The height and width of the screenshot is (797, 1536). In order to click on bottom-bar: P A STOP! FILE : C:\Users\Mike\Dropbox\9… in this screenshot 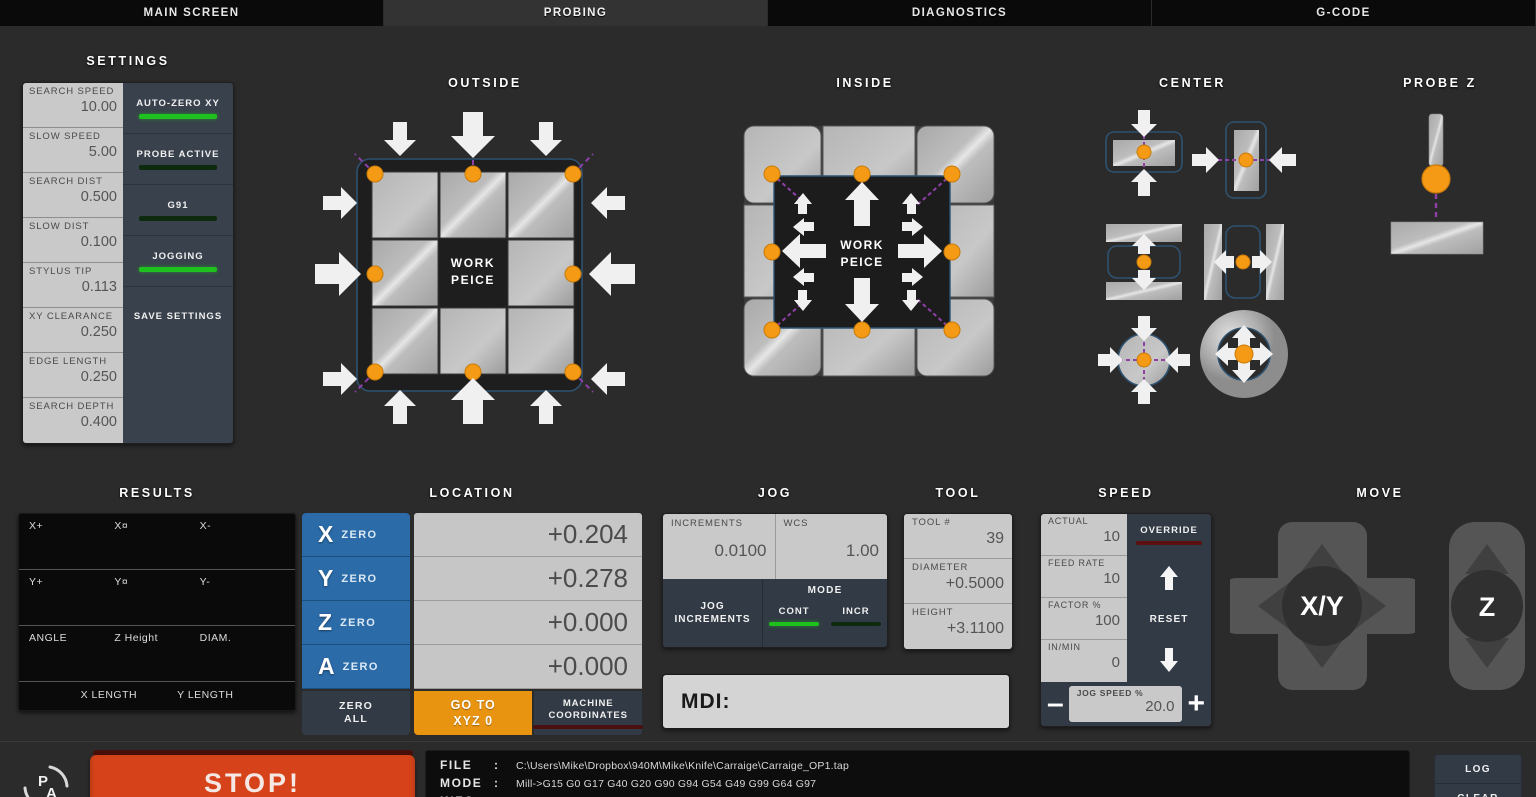, I will do `click(768, 769)`.